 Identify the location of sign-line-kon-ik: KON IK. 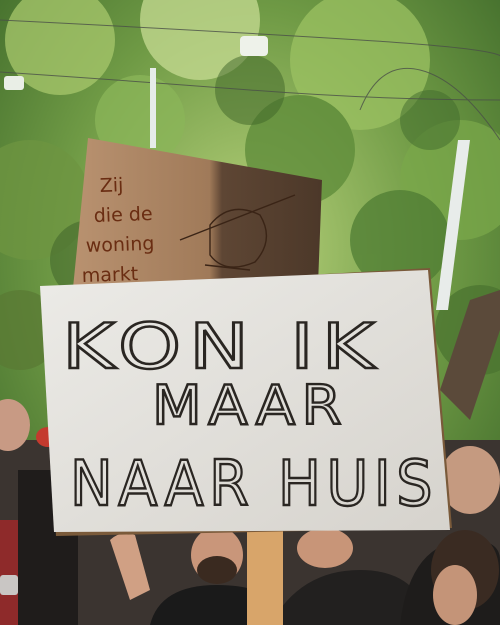
(222, 346).